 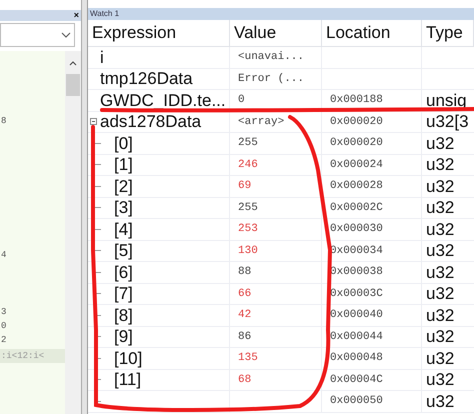 I want to click on expression-cell: [0], so click(x=123, y=143).